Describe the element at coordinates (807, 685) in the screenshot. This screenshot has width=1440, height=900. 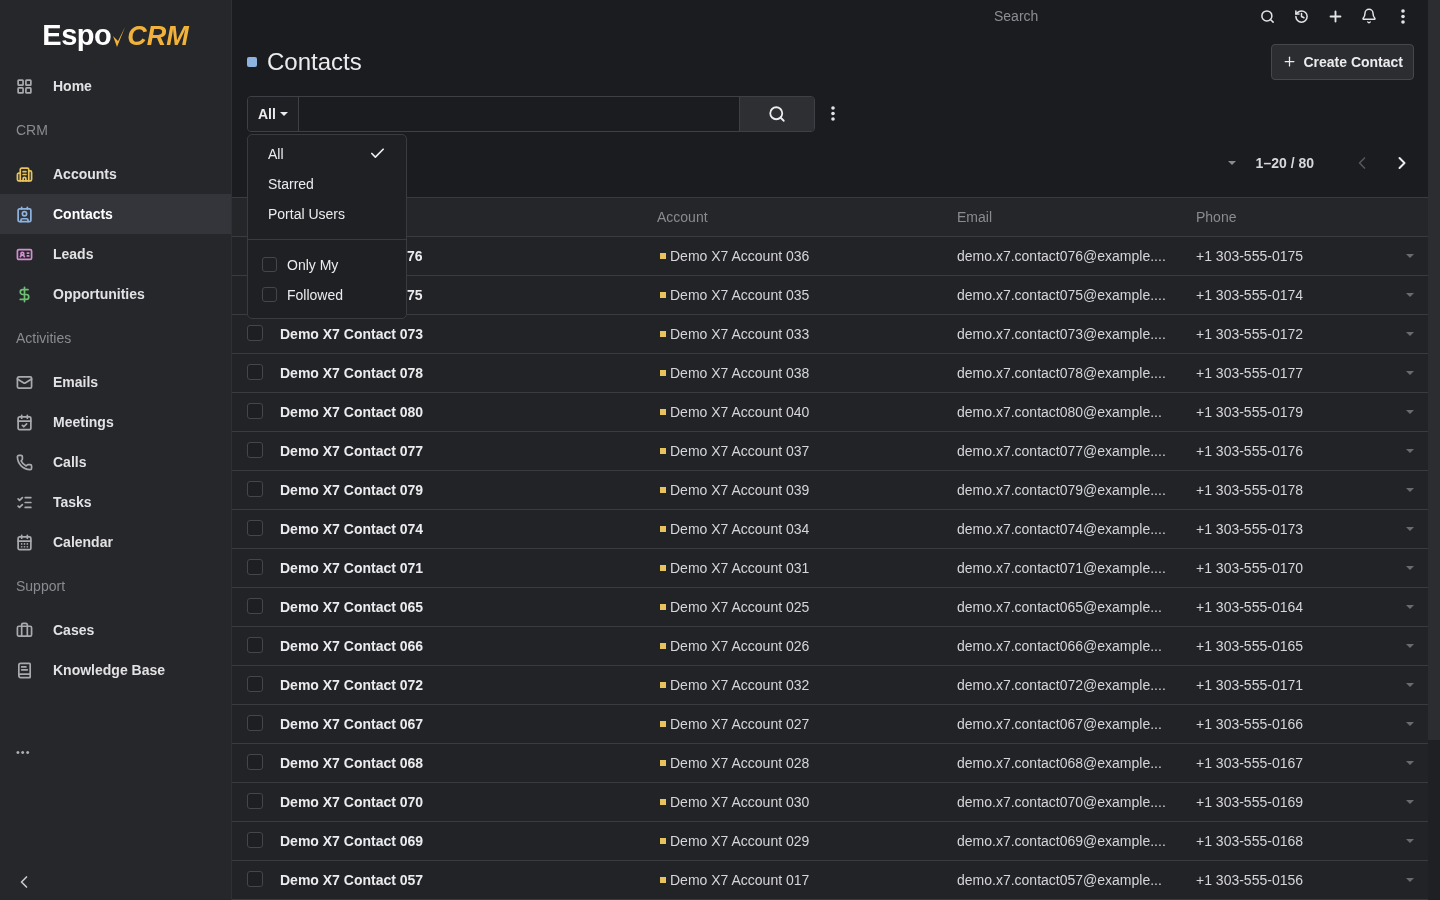
I see `account-link: Demo X7 Account 032` at that location.